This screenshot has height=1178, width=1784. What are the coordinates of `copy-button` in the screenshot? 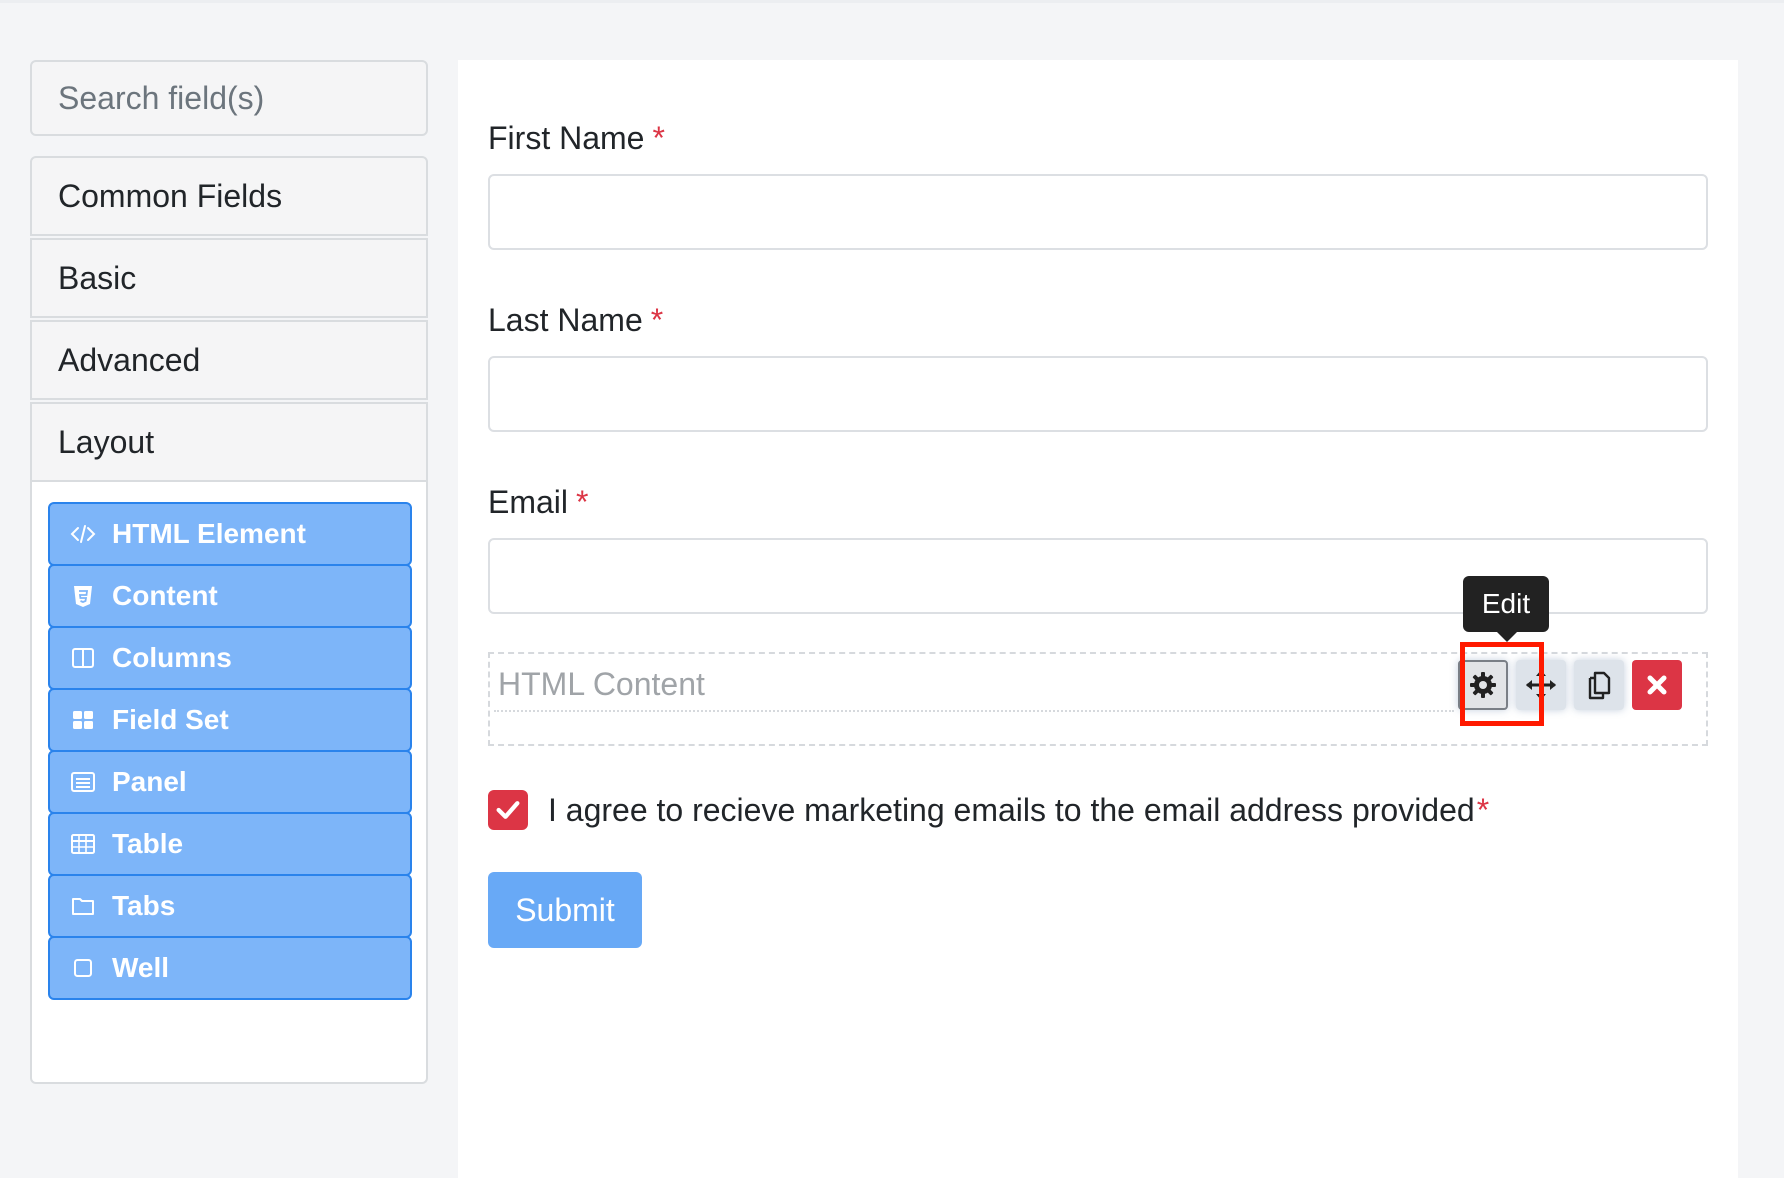 It's located at (1599, 685).